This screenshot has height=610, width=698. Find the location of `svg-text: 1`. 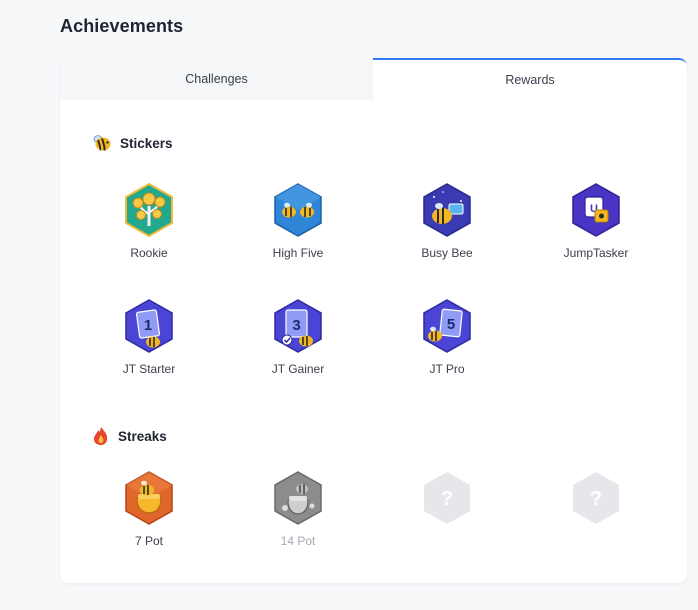

svg-text: 1 is located at coordinates (148, 325).